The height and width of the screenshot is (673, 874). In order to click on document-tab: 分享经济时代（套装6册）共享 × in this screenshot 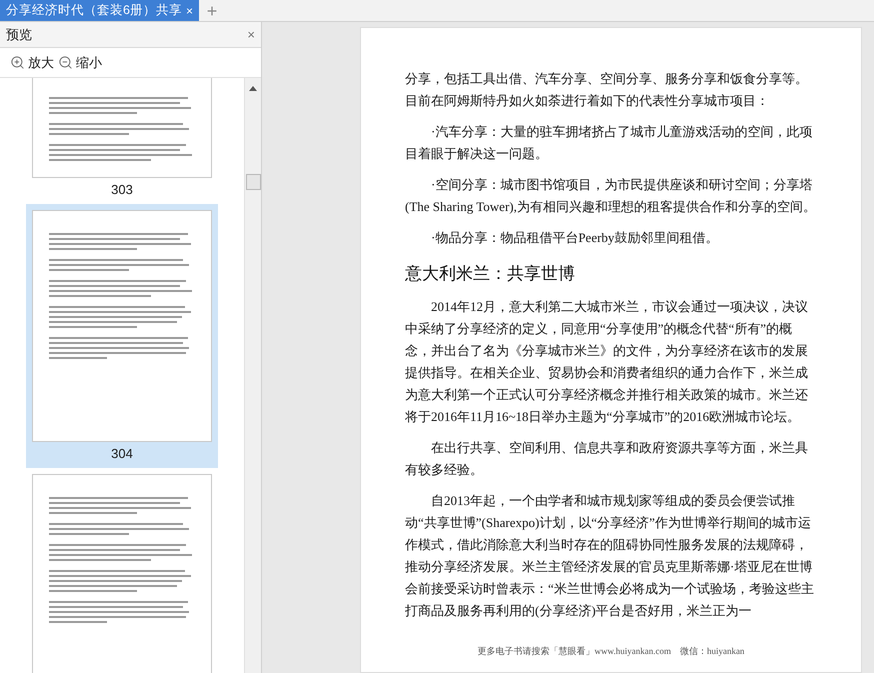, I will do `click(99, 10)`.